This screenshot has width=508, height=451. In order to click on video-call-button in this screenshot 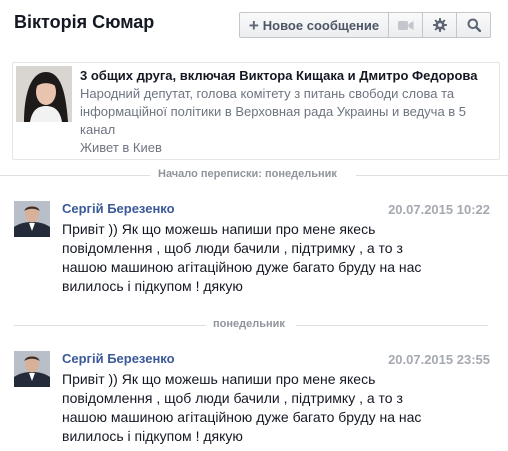, I will do `click(406, 25)`.